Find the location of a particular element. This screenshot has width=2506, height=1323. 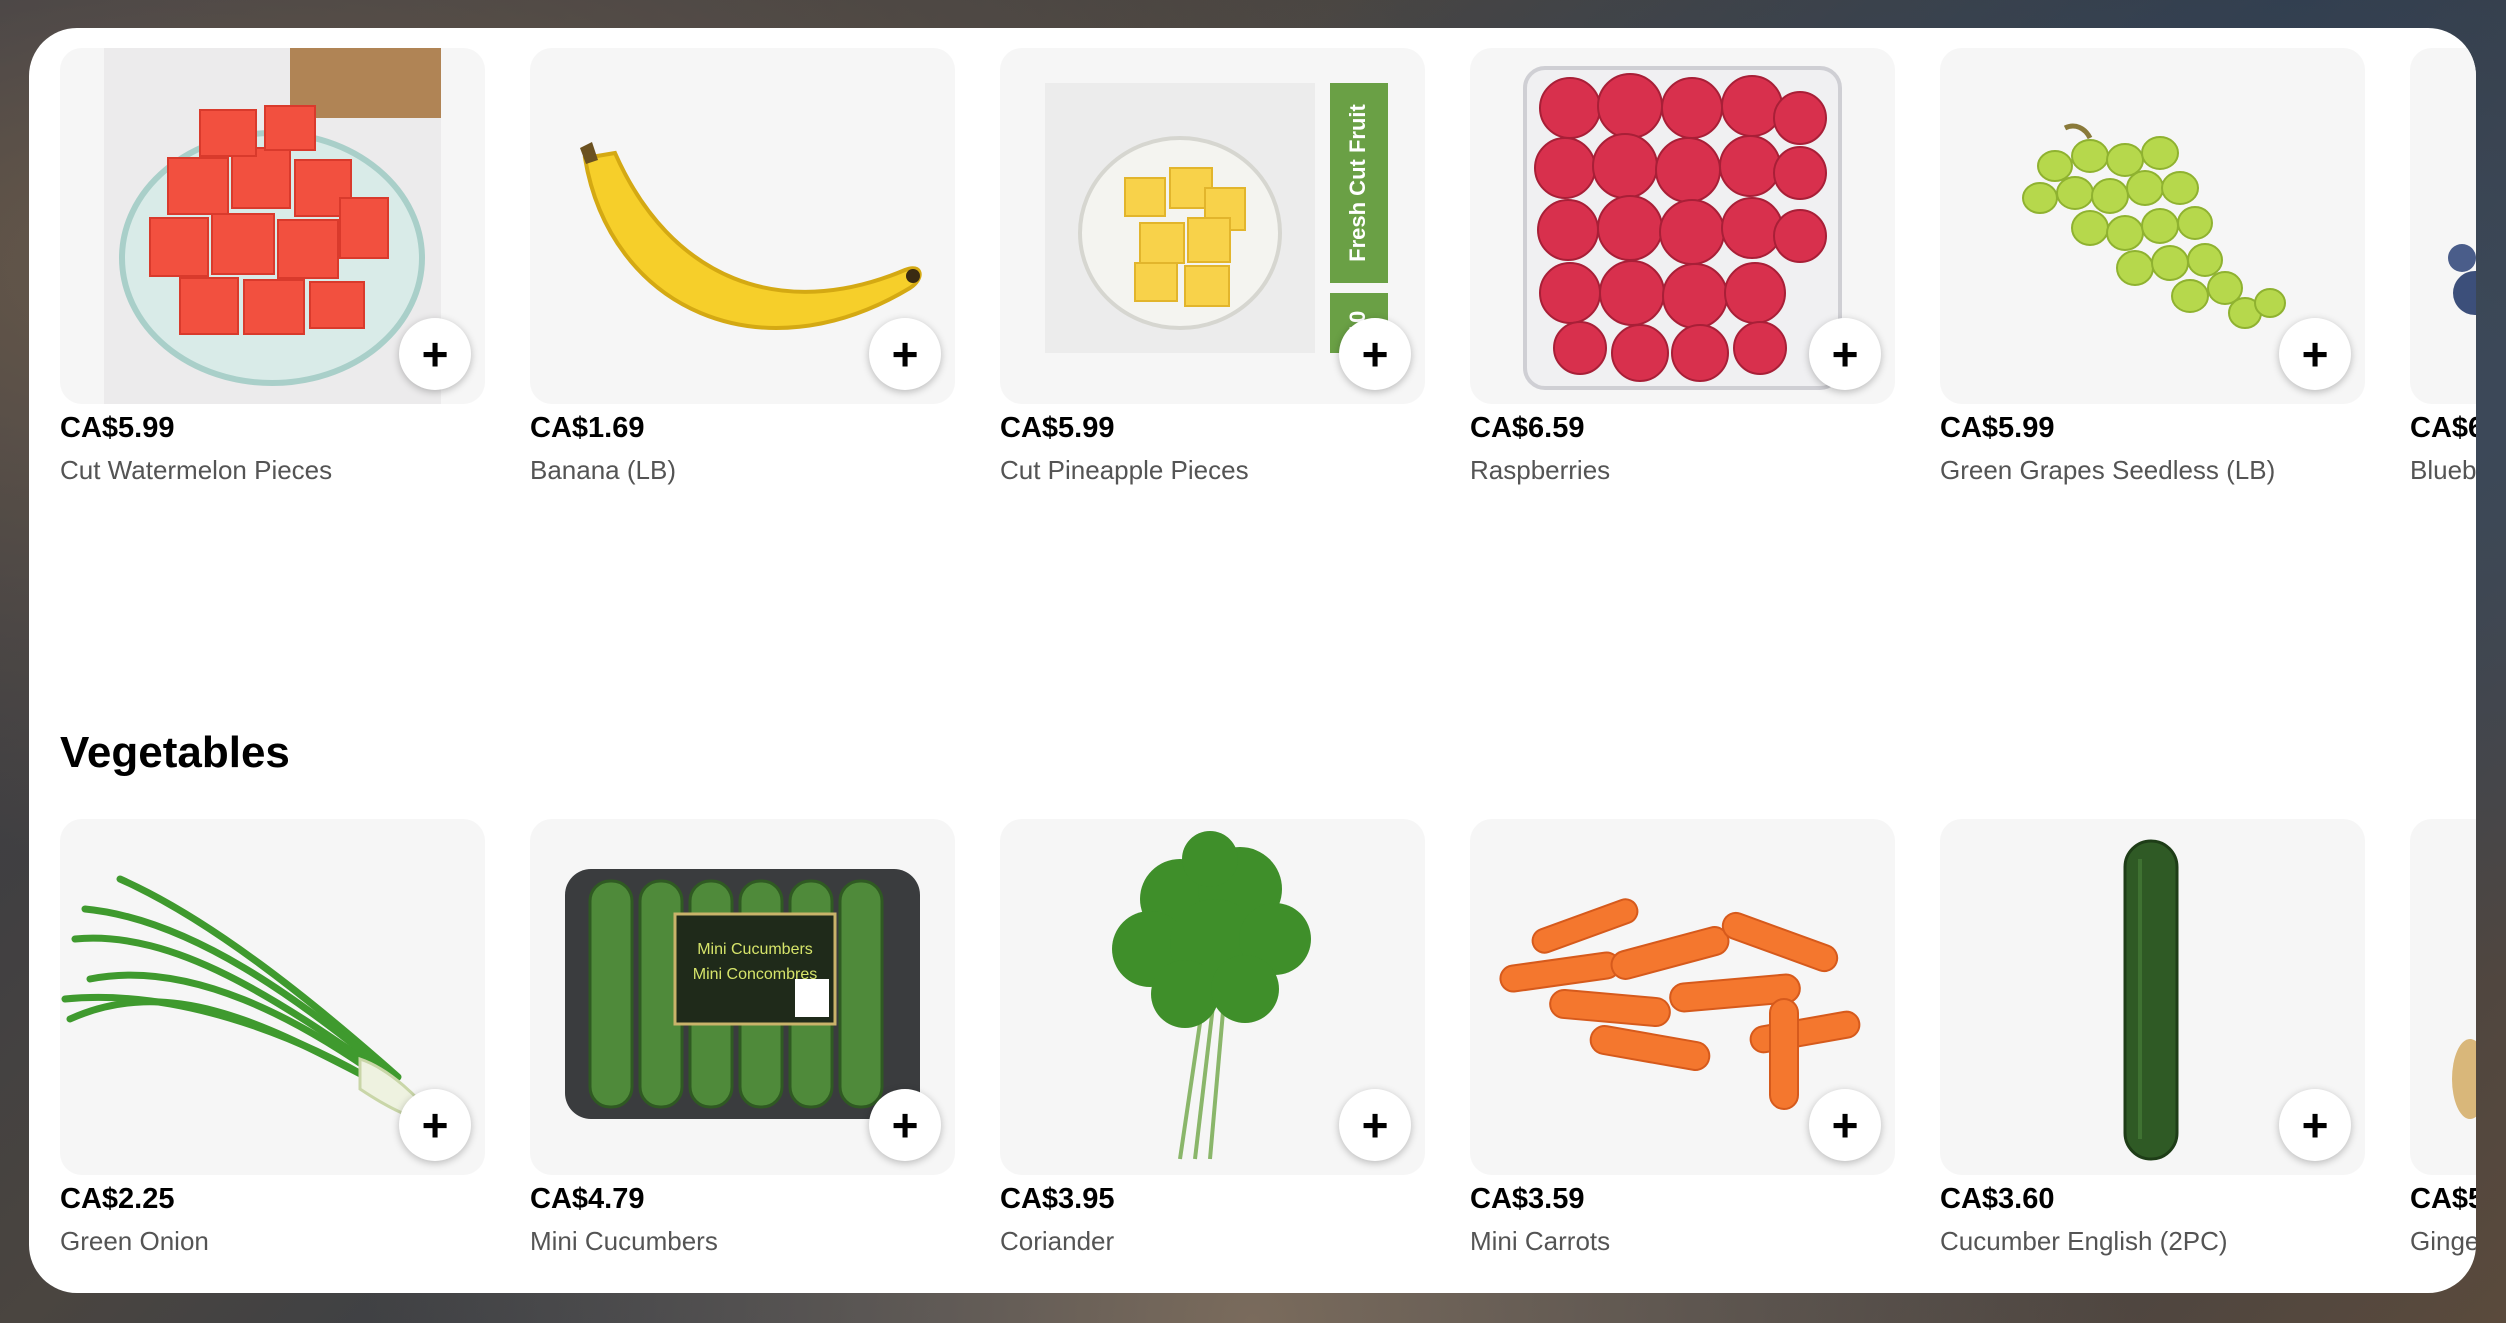

ginger-icon is located at coordinates (2464, 1079).